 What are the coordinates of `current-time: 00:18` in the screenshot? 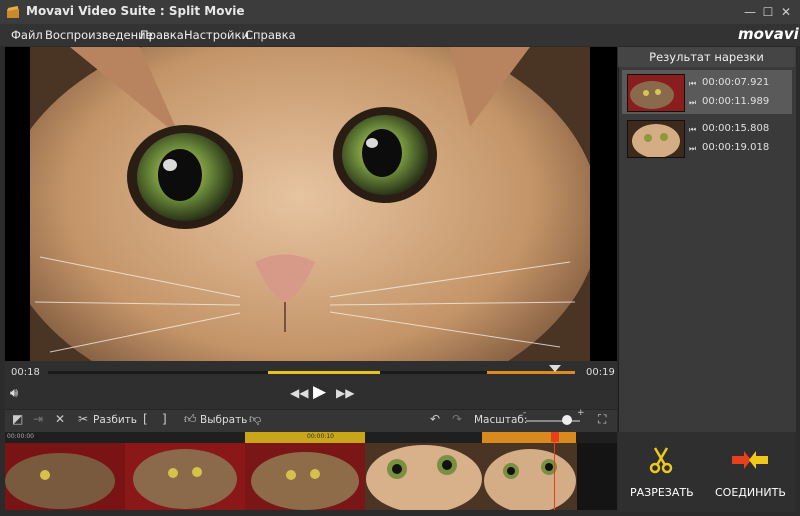 It's located at (25, 372).